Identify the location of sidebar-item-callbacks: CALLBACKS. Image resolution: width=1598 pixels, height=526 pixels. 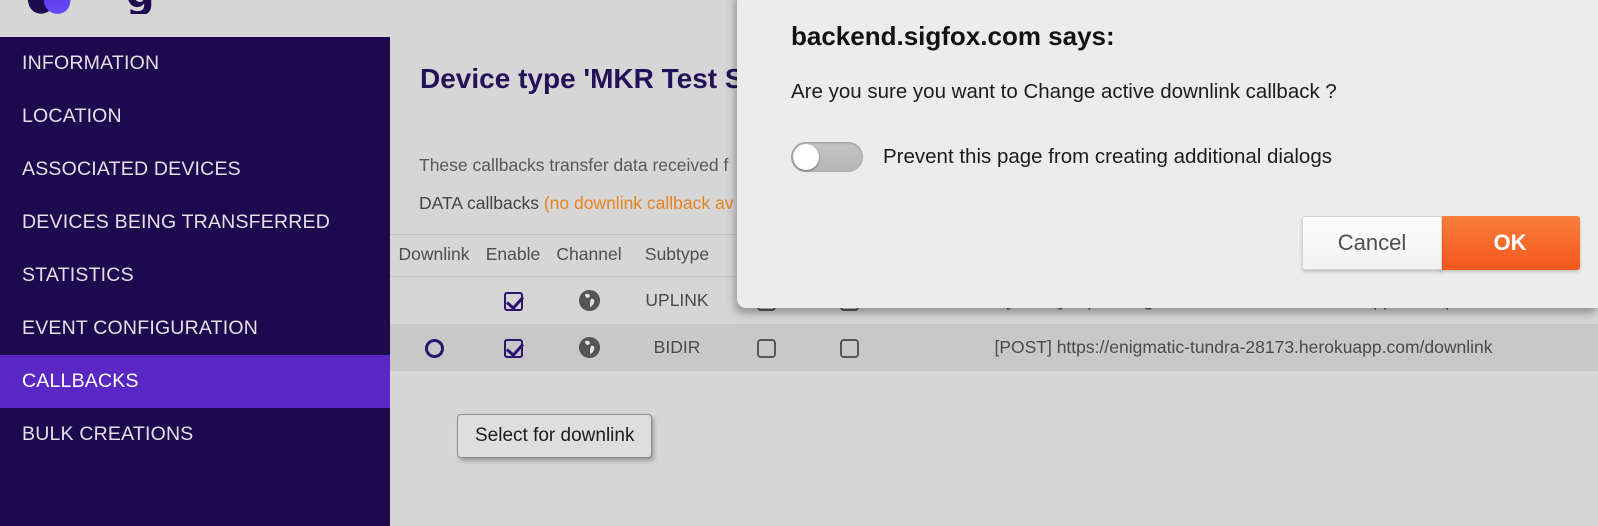
(195, 381).